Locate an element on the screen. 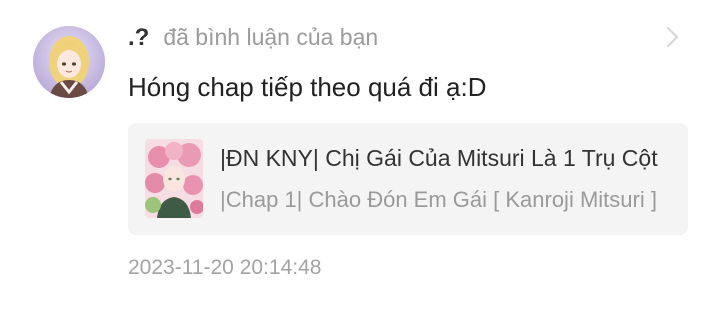 Image resolution: width=719 pixels, height=310 pixels. user-name: .? is located at coordinates (138, 38).